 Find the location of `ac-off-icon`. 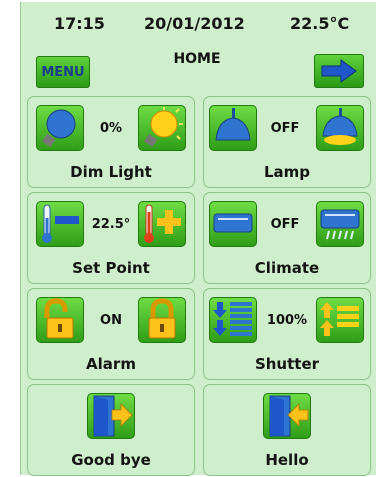

ac-off-icon is located at coordinates (233, 224).